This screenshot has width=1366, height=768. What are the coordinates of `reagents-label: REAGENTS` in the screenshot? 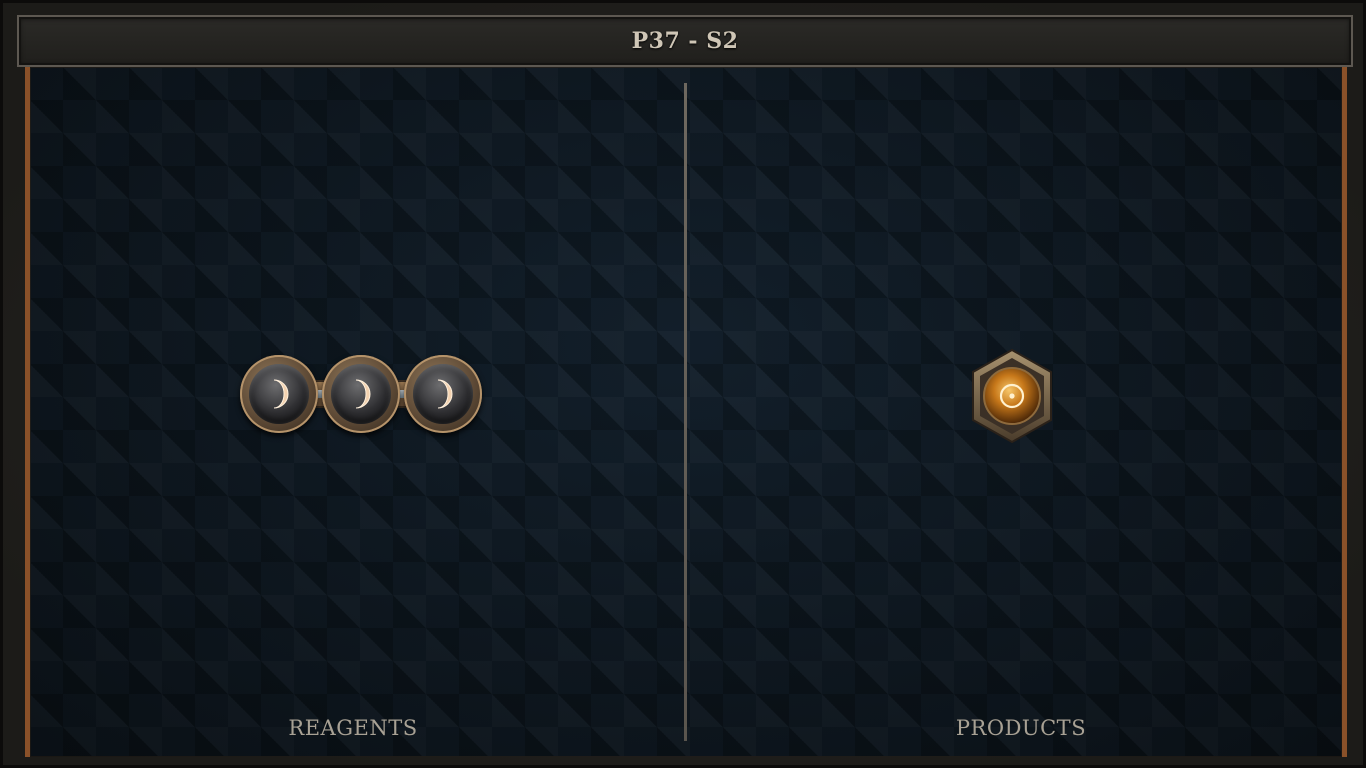 It's located at (353, 728).